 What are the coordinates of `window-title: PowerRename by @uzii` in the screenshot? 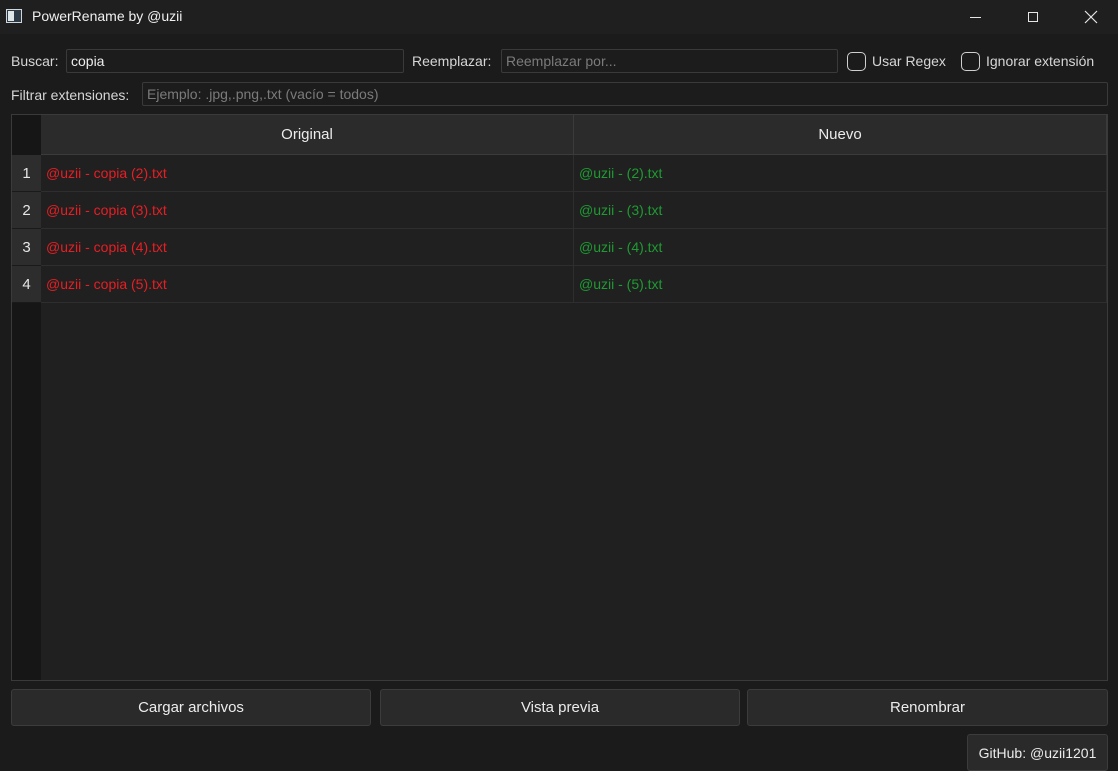 It's located at (107, 16).